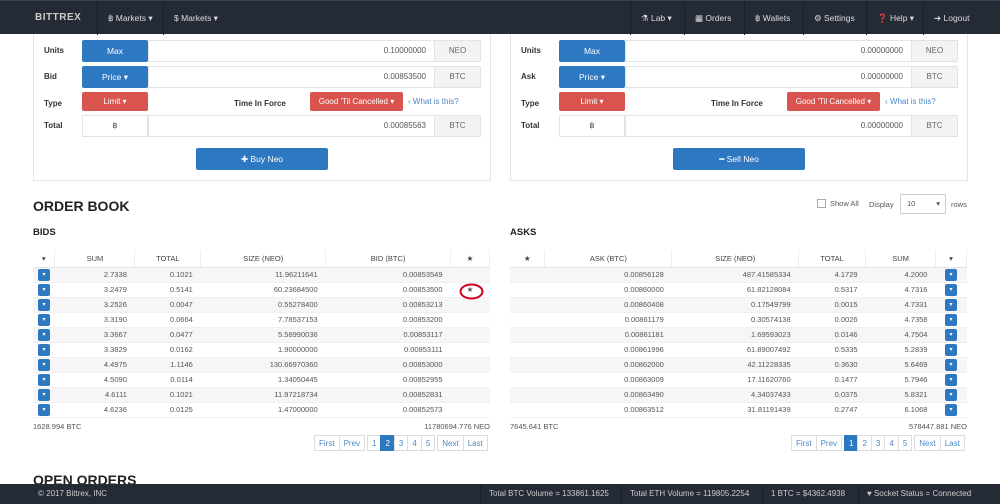  I want to click on ask-row: 0.00860408 0.17549799 0.0015 4.7331 ▾, so click(738, 305).